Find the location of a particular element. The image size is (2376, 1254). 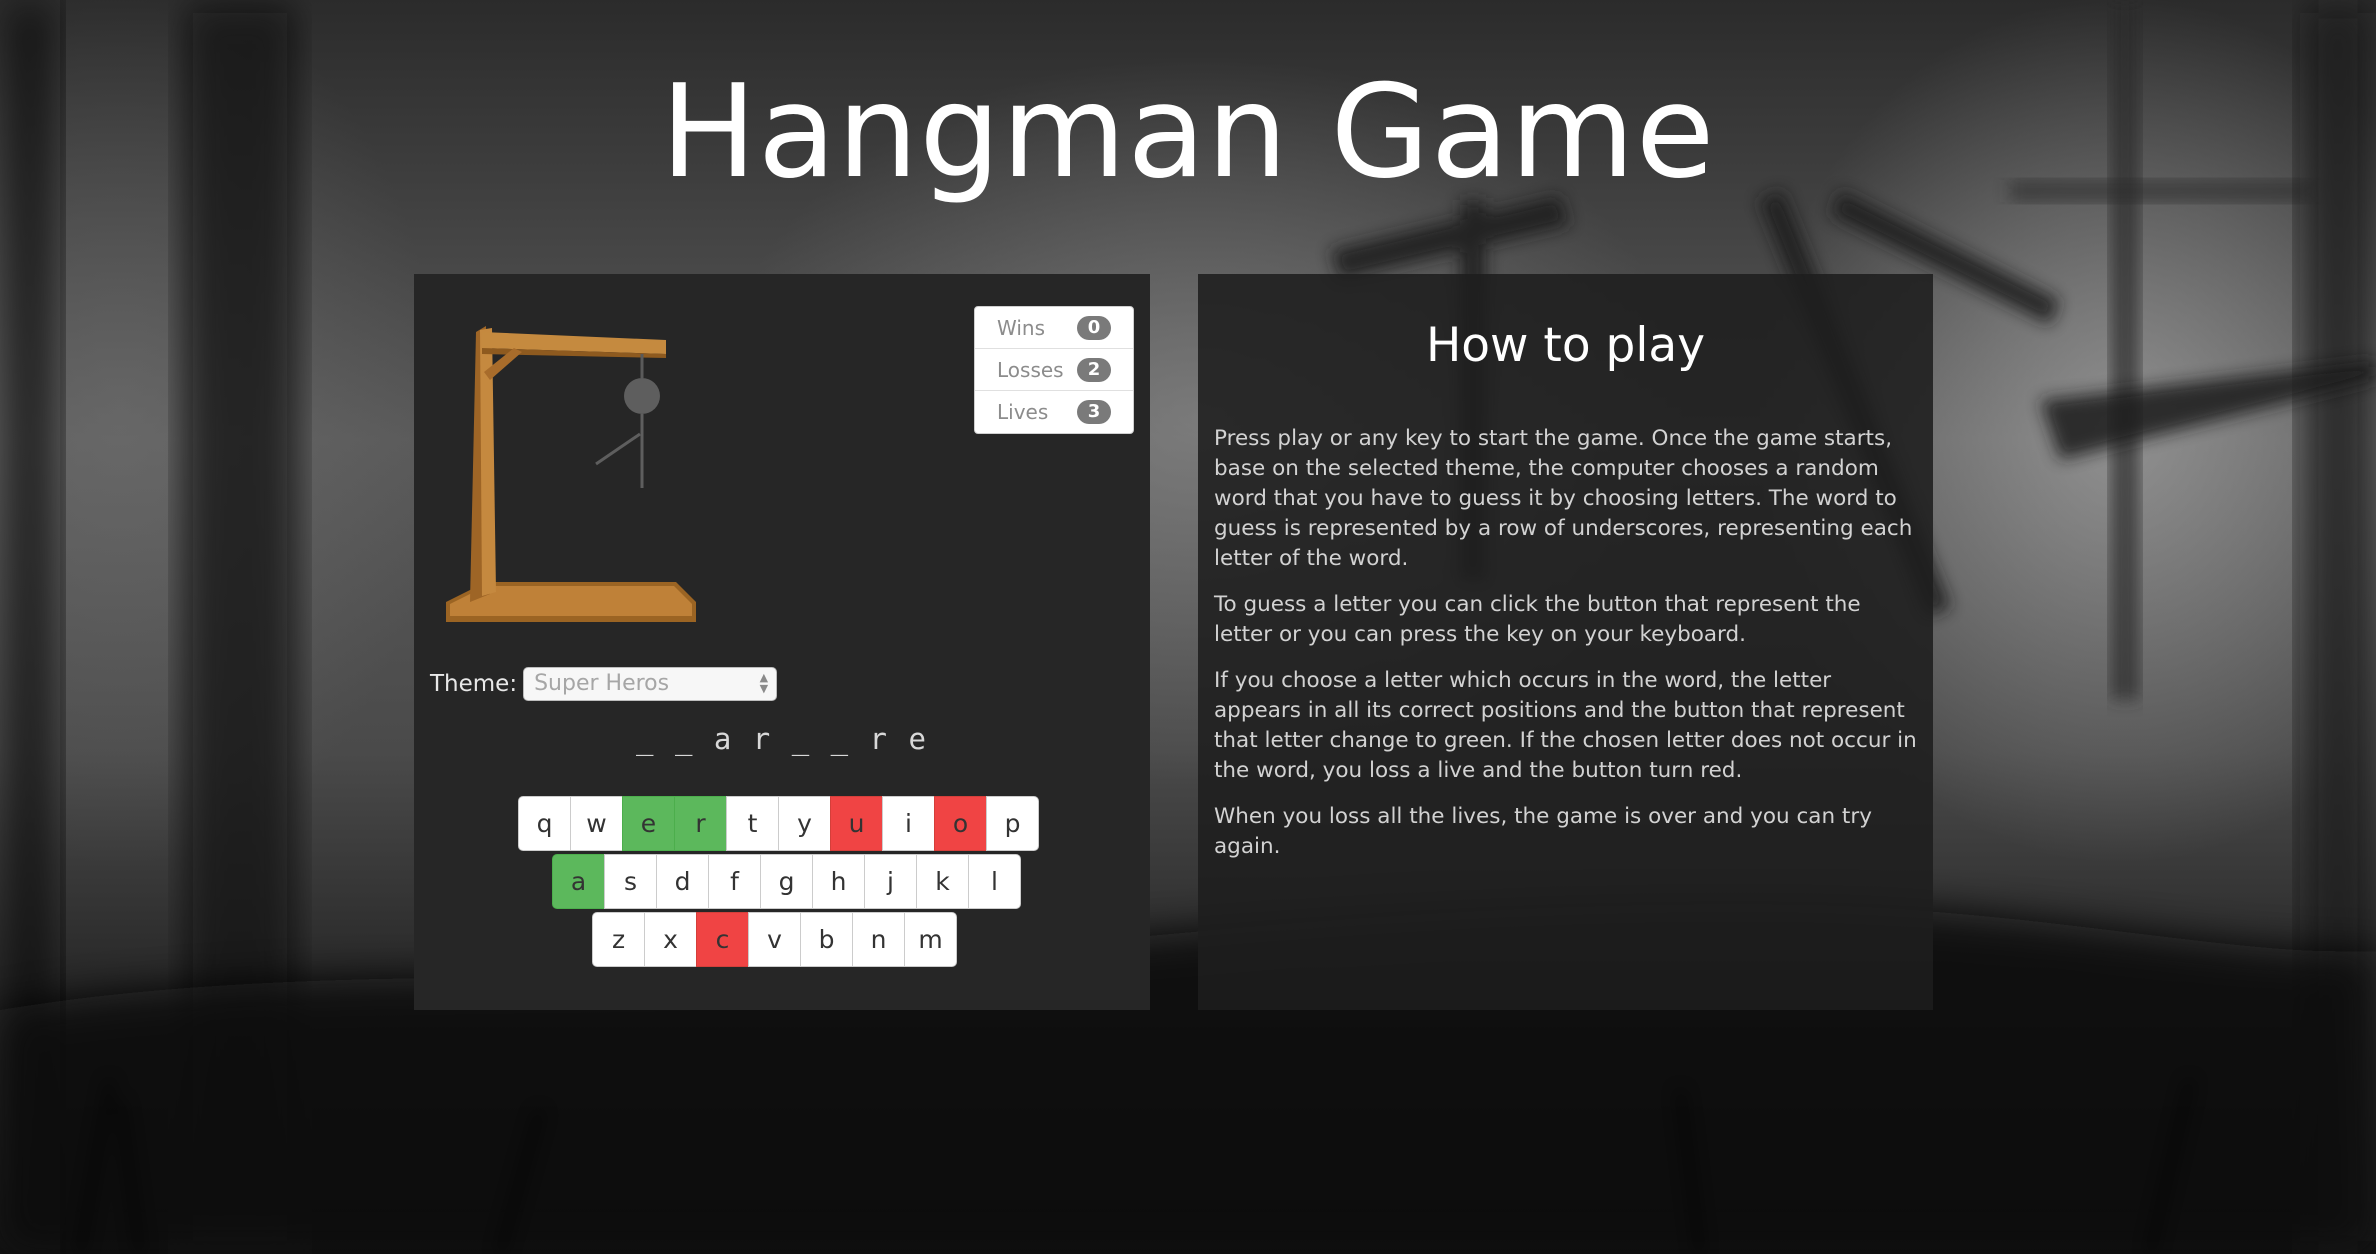

key-a: a is located at coordinates (578, 881).